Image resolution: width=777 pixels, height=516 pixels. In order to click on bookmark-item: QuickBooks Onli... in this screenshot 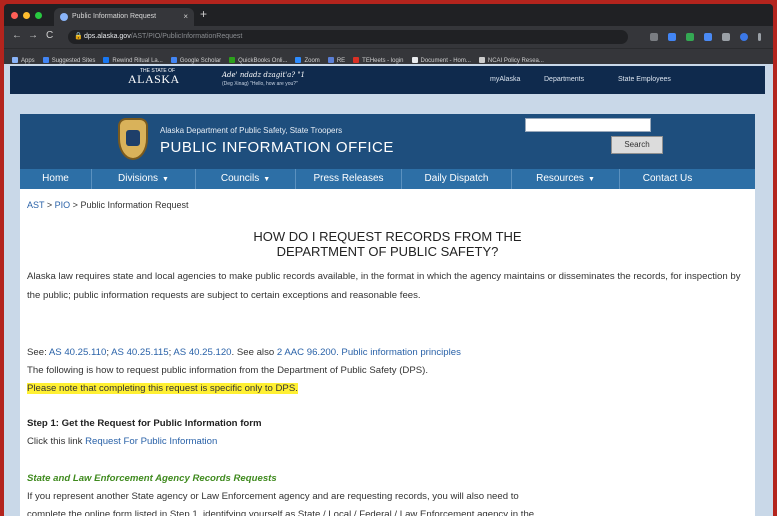, I will do `click(258, 58)`.